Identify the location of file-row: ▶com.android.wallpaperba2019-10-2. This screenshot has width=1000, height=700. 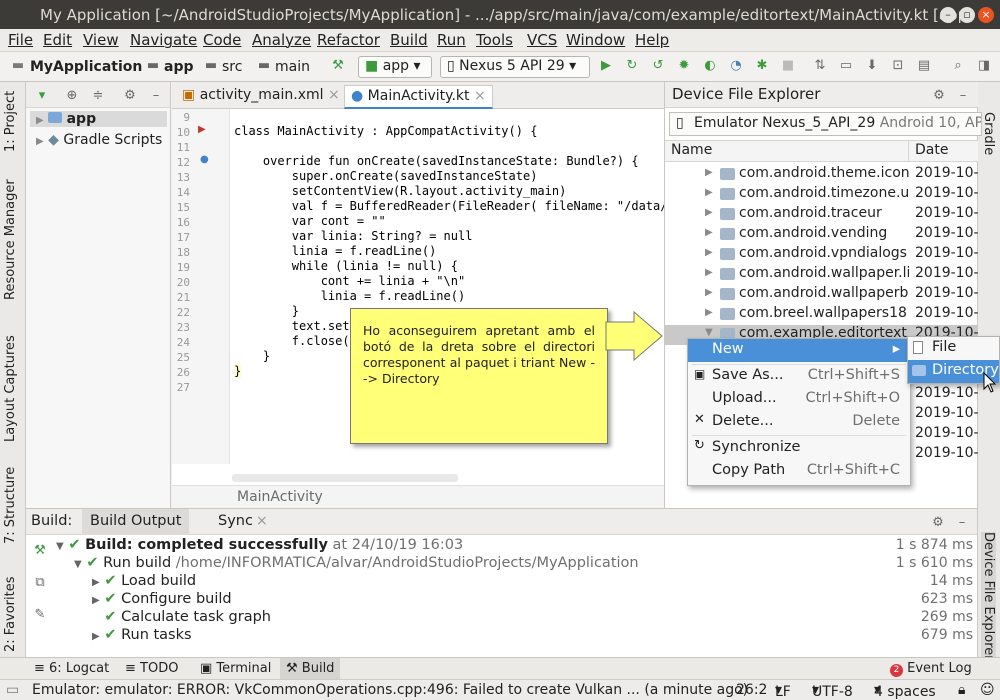
(821, 295).